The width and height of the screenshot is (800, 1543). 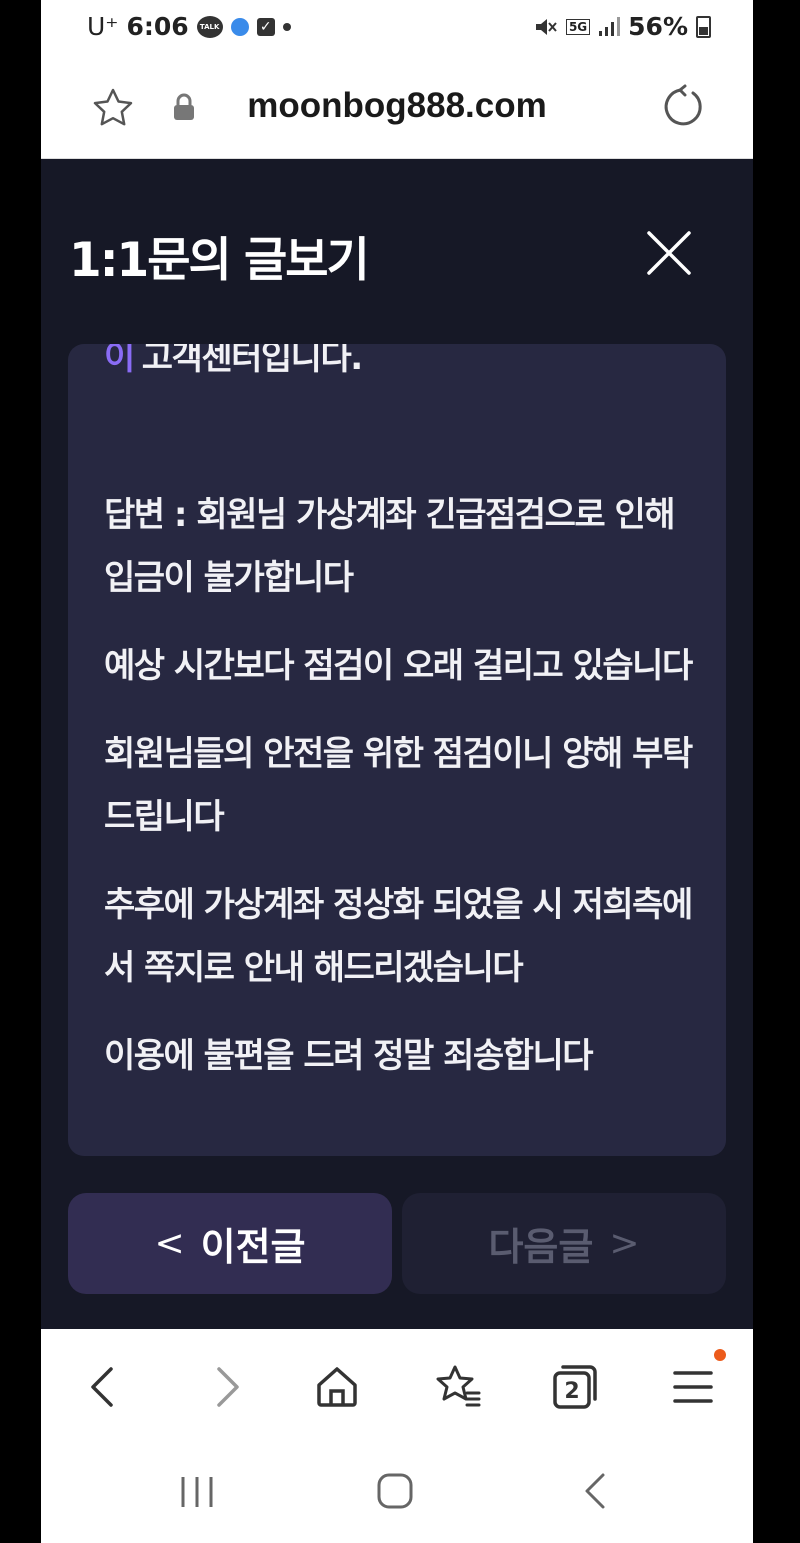 What do you see at coordinates (253, 1247) in the screenshot?
I see `previous-post-label: 이전글` at bounding box center [253, 1247].